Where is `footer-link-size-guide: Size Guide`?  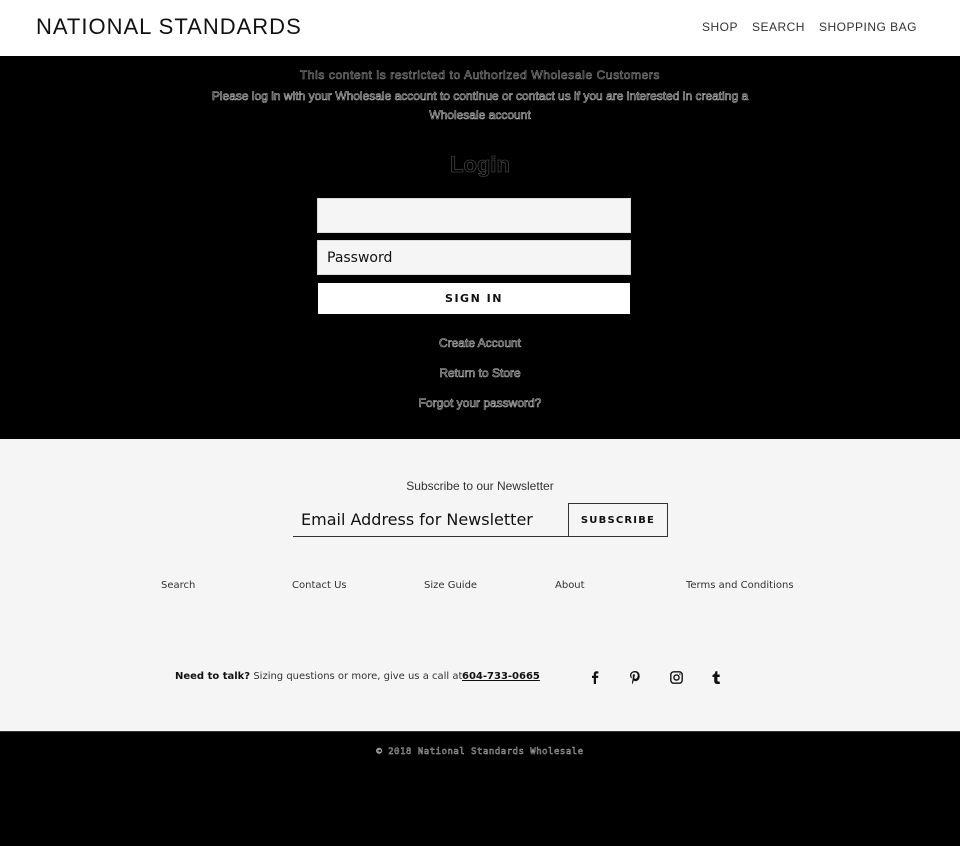
footer-link-size-guide: Size Guide is located at coordinates (450, 585).